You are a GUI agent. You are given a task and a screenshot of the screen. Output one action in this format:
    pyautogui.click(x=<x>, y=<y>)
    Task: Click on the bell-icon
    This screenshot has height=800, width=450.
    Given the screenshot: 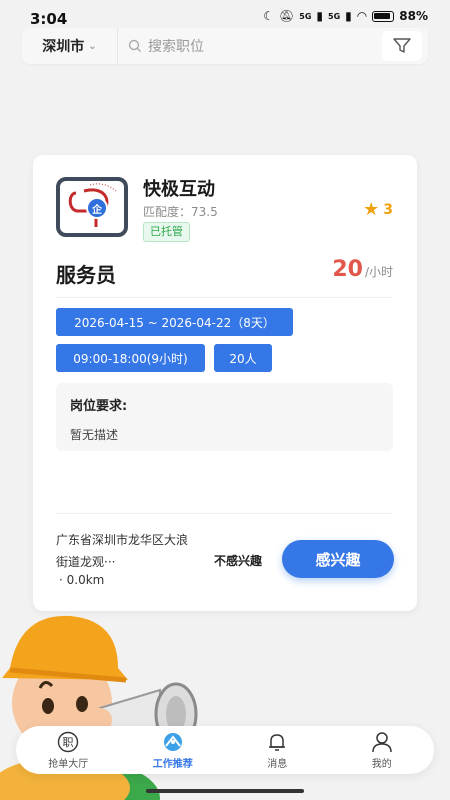 What is the action you would take?
    pyautogui.click(x=277, y=742)
    